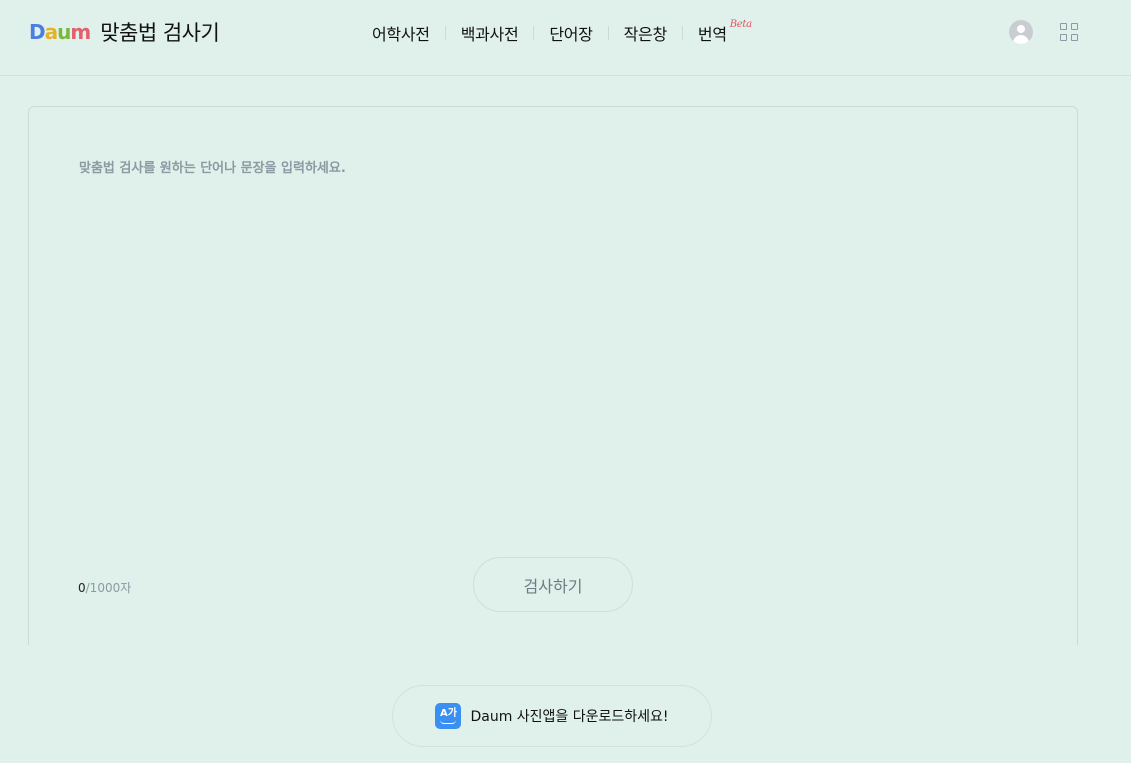 The width and height of the screenshot is (1131, 763). I want to click on nav-item-wordbook: 단어장, so click(571, 33).